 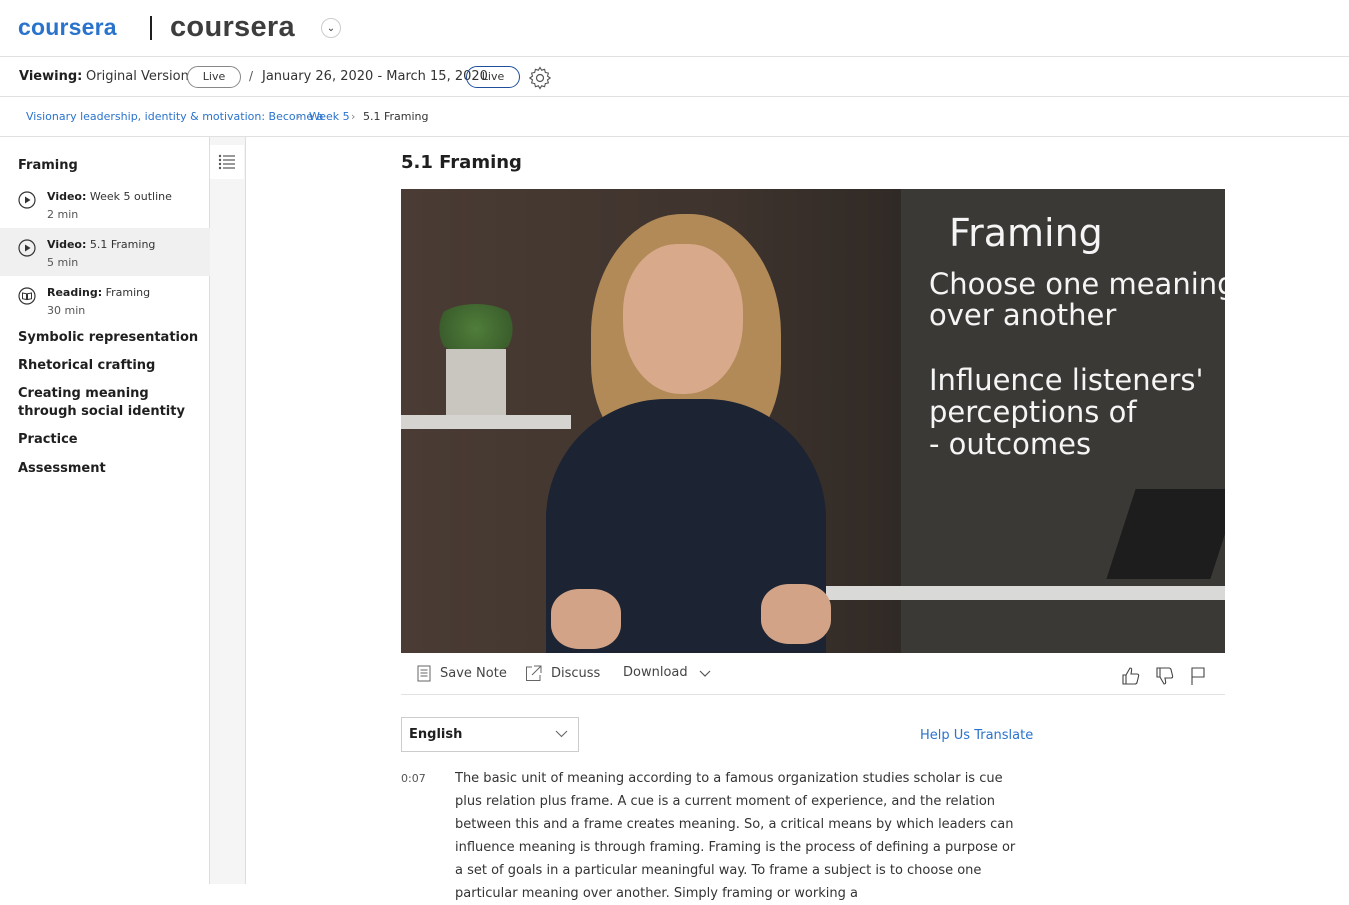 I want to click on note-icon, so click(x=424, y=673).